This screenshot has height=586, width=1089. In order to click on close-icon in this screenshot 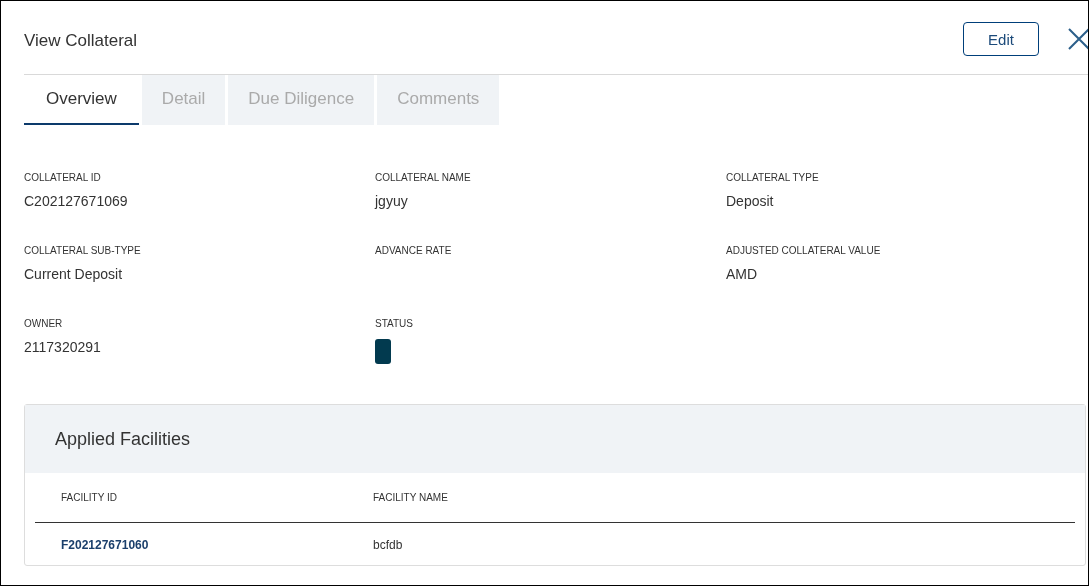, I will do `click(1077, 39)`.